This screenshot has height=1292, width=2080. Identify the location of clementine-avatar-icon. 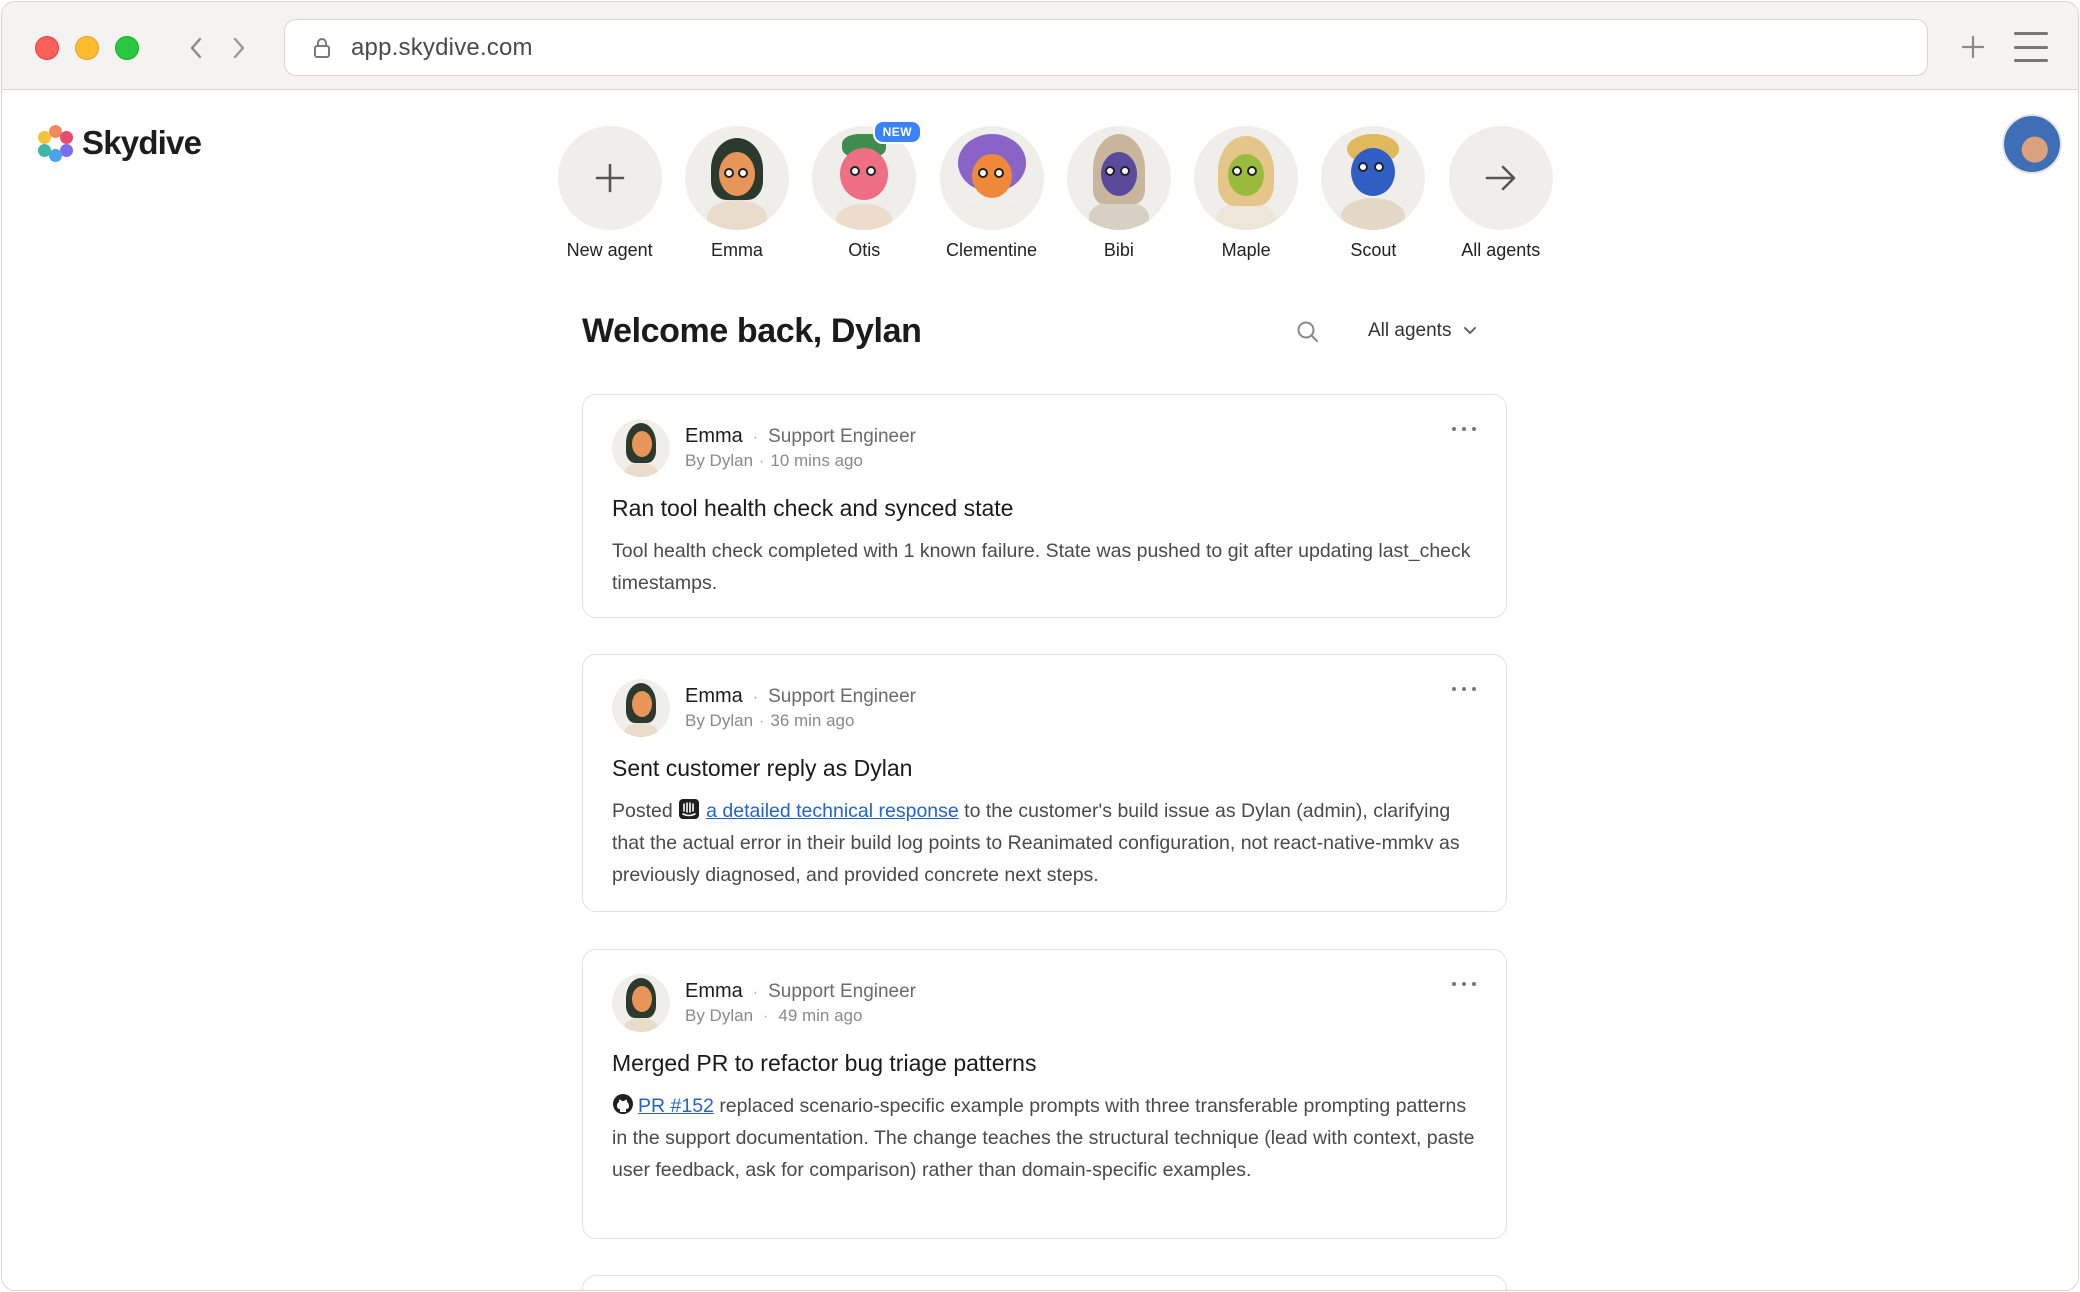
(991, 178).